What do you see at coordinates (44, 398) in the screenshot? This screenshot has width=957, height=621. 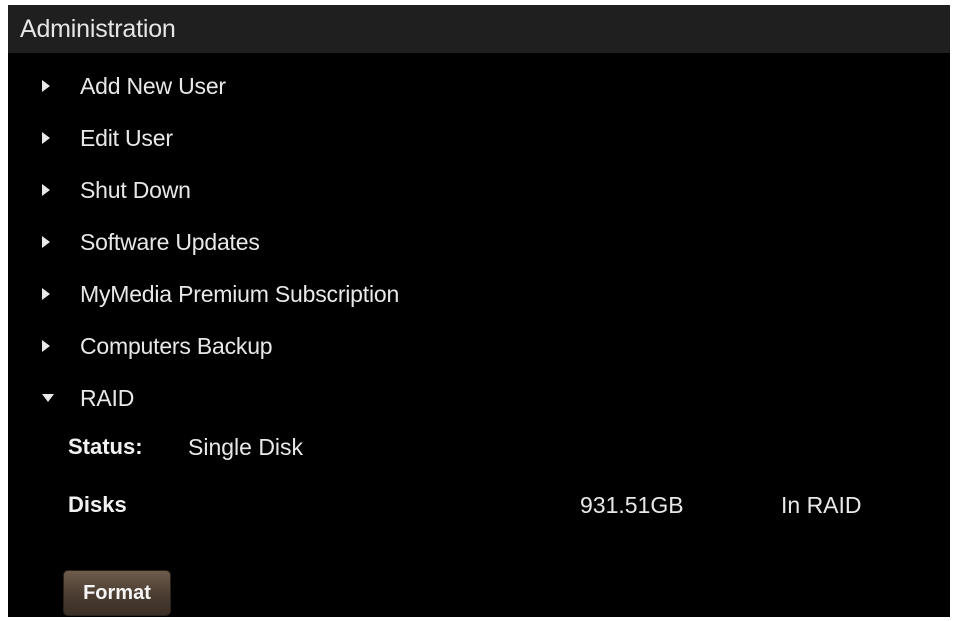 I see `triangle-down-icon` at bounding box center [44, 398].